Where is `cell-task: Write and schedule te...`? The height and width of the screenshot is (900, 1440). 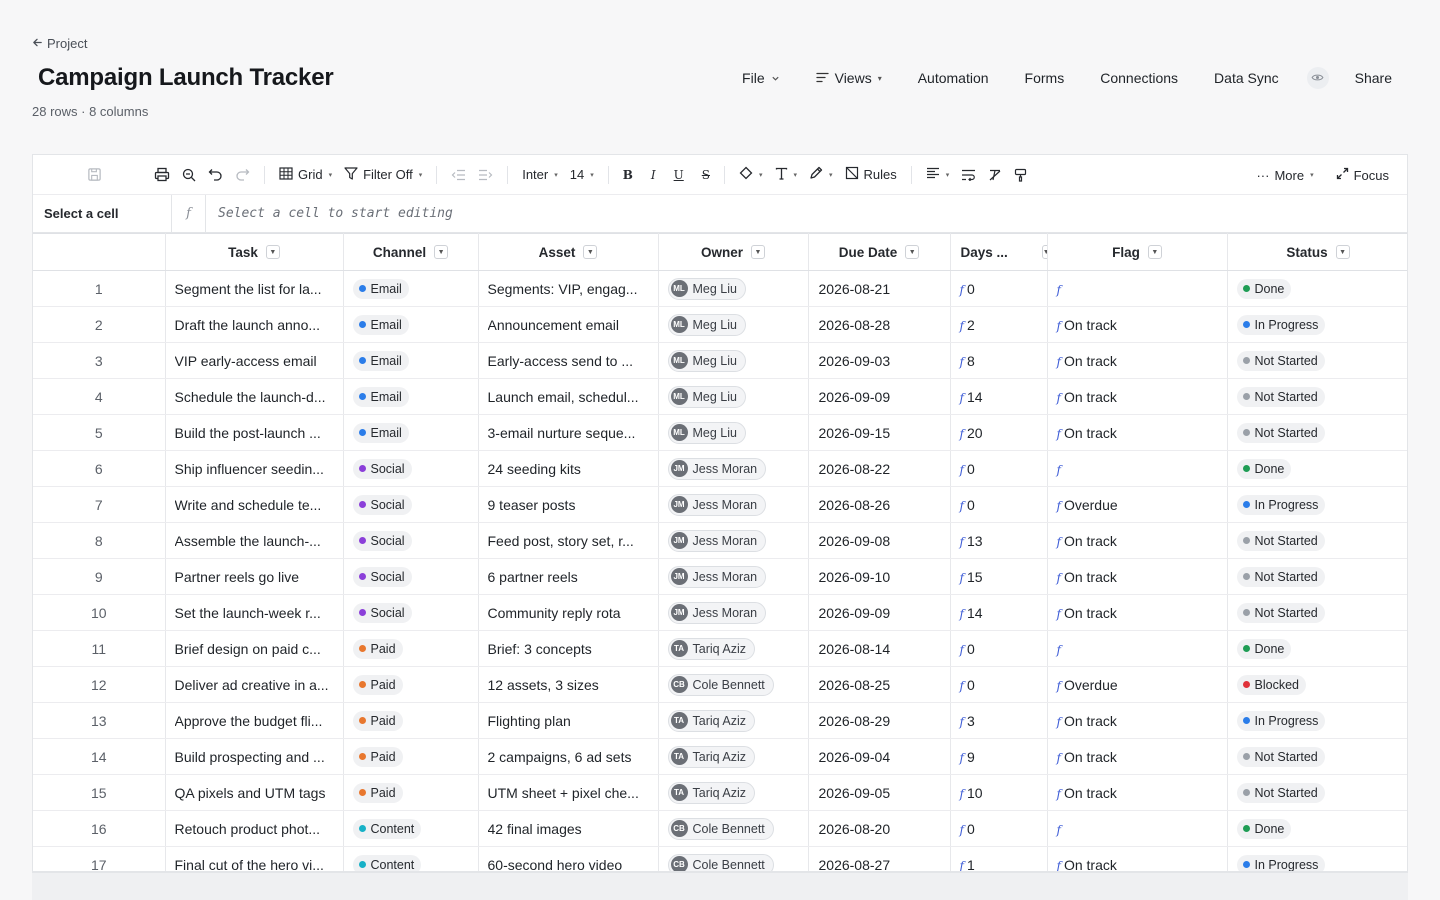 cell-task: Write and schedule te... is located at coordinates (254, 504).